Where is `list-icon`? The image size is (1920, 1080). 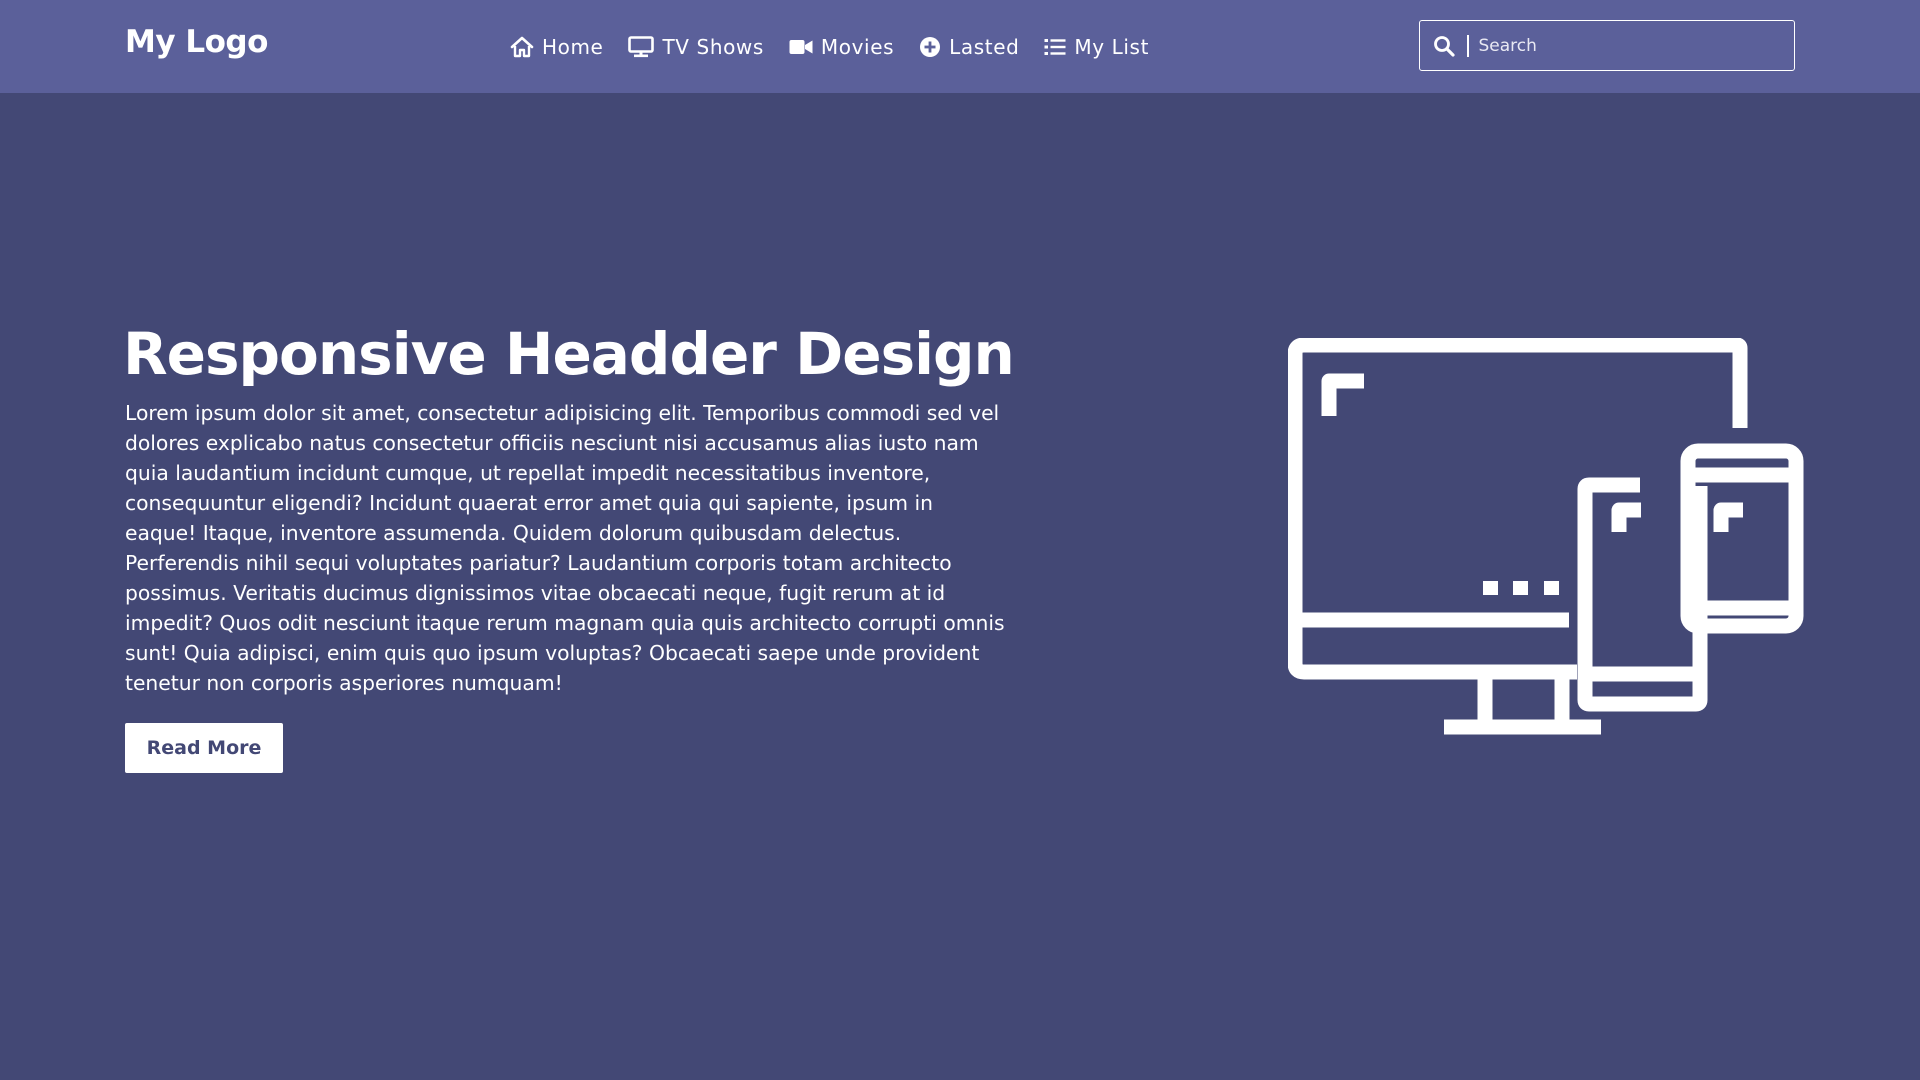
list-icon is located at coordinates (1055, 46).